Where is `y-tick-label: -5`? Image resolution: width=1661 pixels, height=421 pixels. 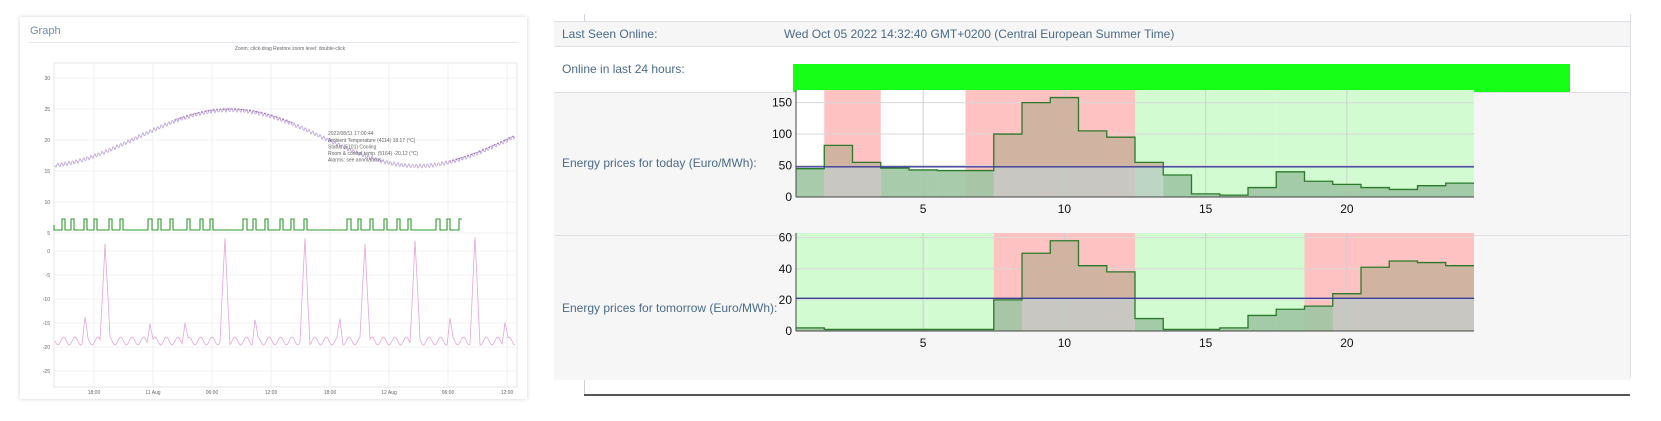 y-tick-label: -5 is located at coordinates (48, 276).